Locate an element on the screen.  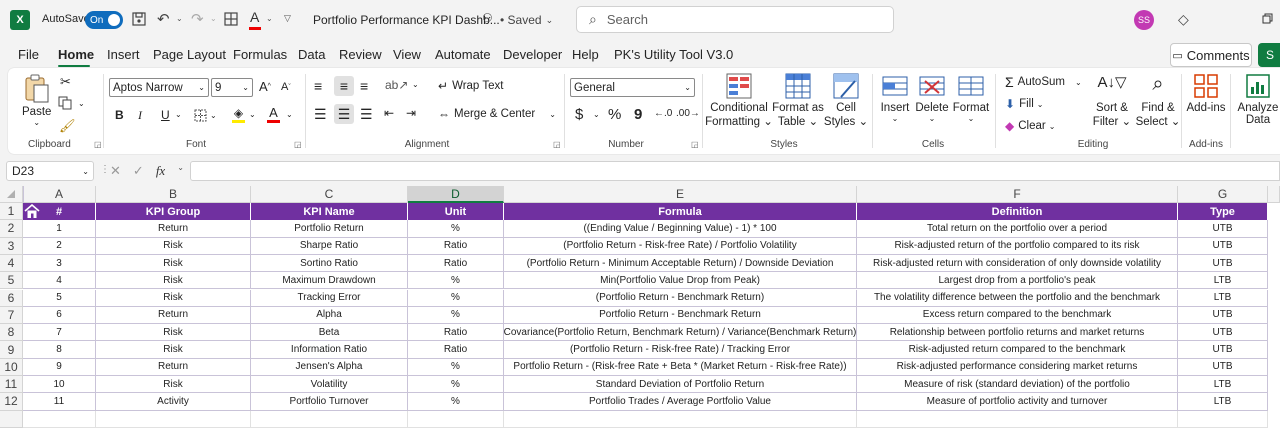
increase-font-icon: A ^ is located at coordinates (265, 86).